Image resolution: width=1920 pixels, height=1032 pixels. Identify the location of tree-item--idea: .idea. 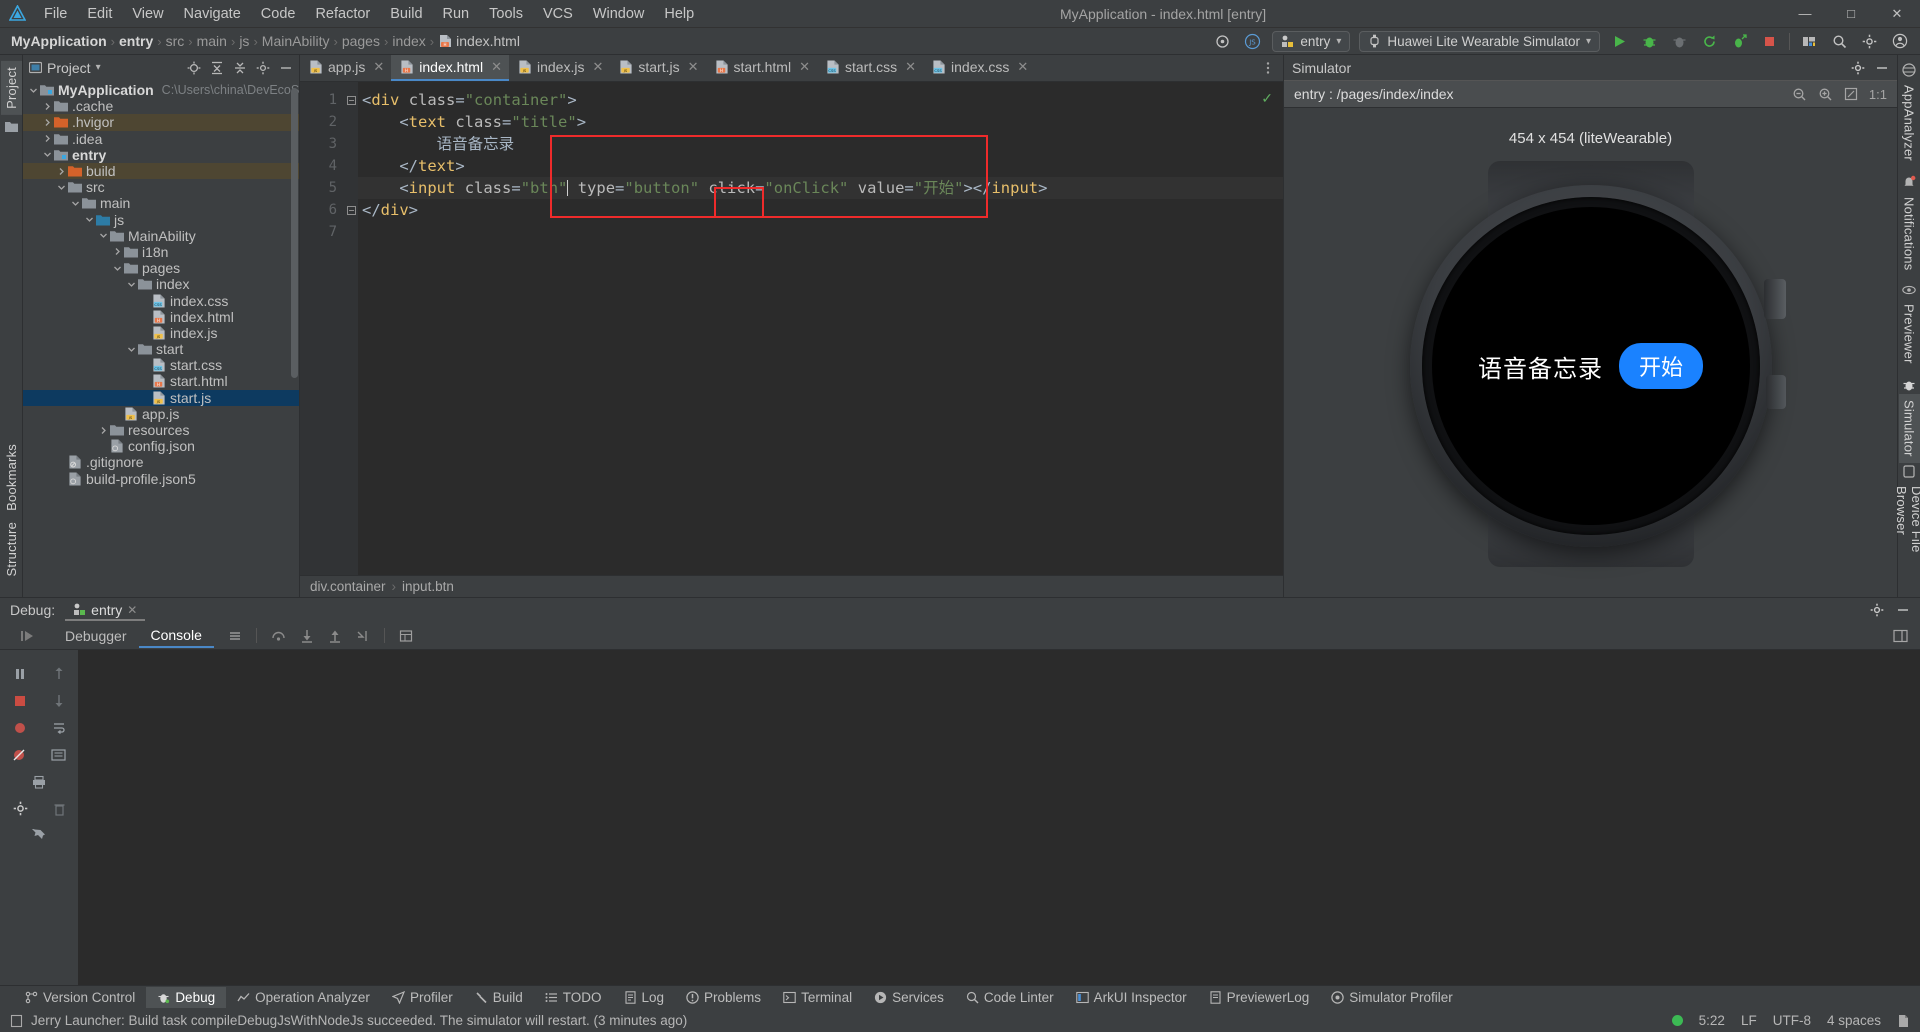
(161, 139).